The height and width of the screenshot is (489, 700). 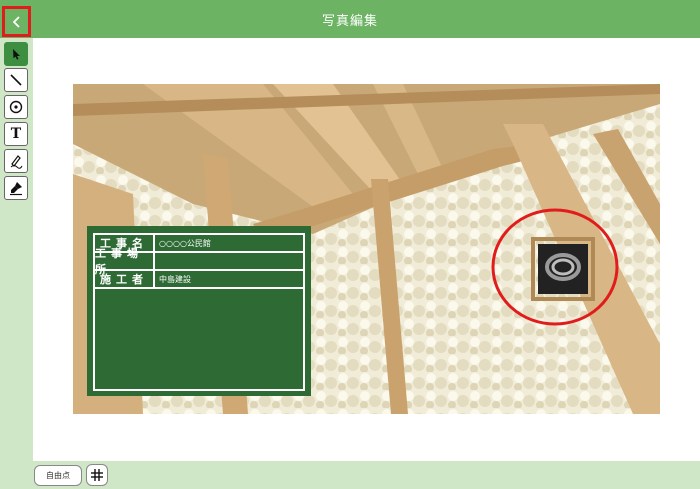 I want to click on pen-tool-button, so click(x=16, y=161).